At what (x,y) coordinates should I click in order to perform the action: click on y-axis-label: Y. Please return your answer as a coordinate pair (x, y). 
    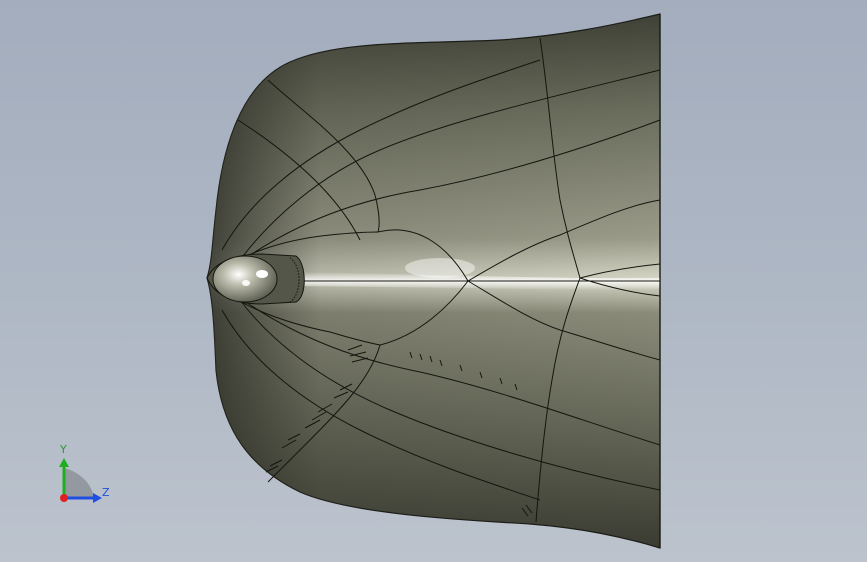
    Looking at the image, I should click on (63, 449).